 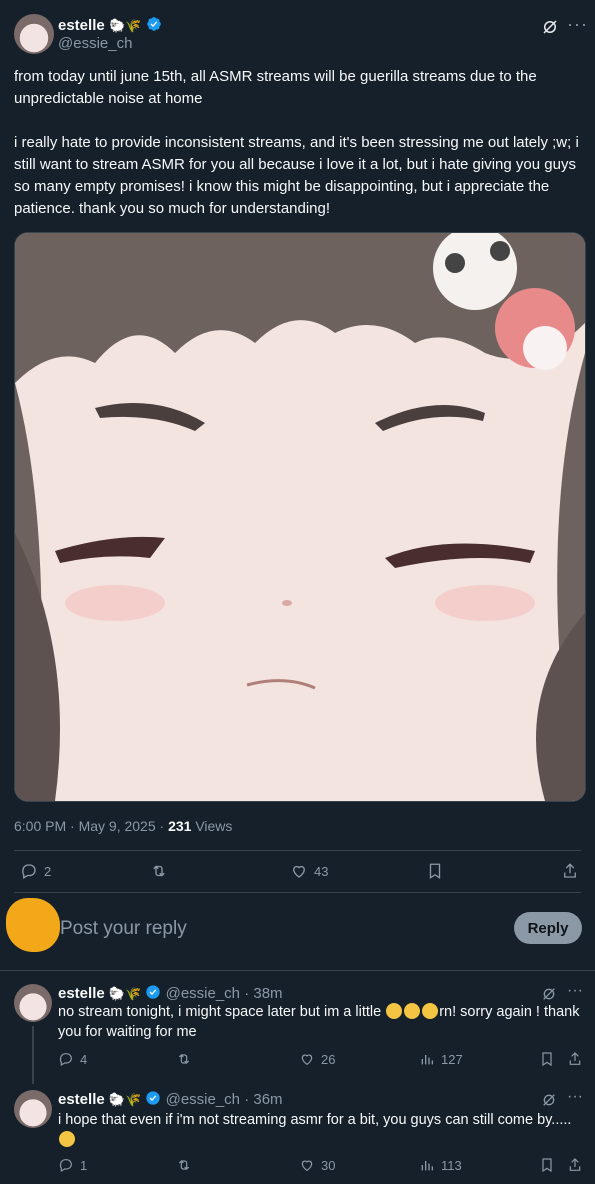 I want to click on reply-action: 4, so click(x=72, y=1059).